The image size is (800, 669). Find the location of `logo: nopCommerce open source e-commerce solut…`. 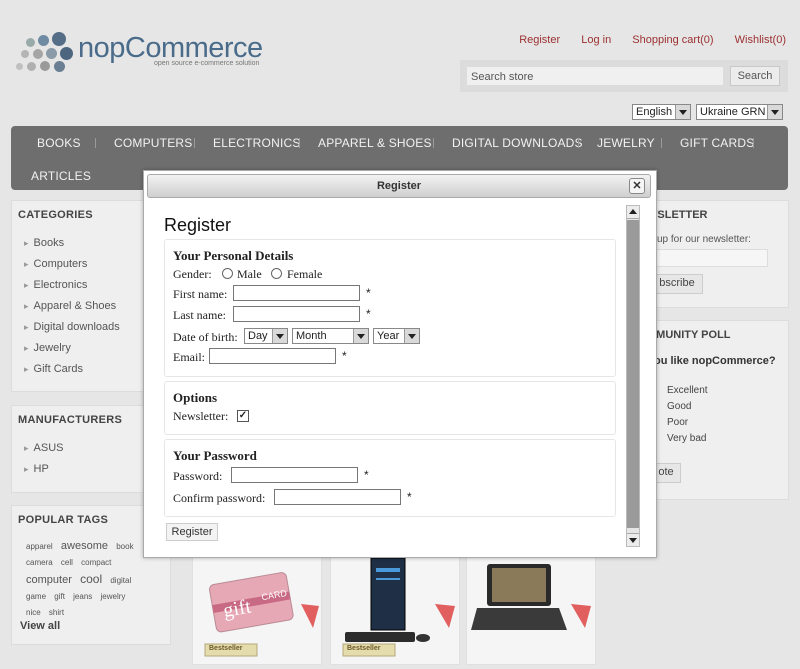

logo: nopCommerce open source e-commerce solut… is located at coordinates (146, 53).